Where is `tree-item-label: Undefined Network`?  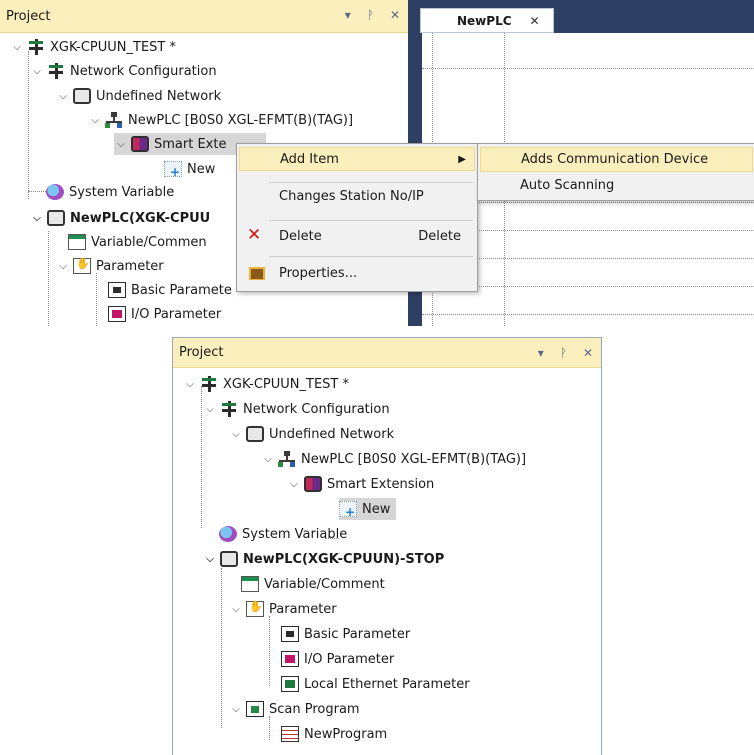 tree-item-label: Undefined Network is located at coordinates (332, 434).